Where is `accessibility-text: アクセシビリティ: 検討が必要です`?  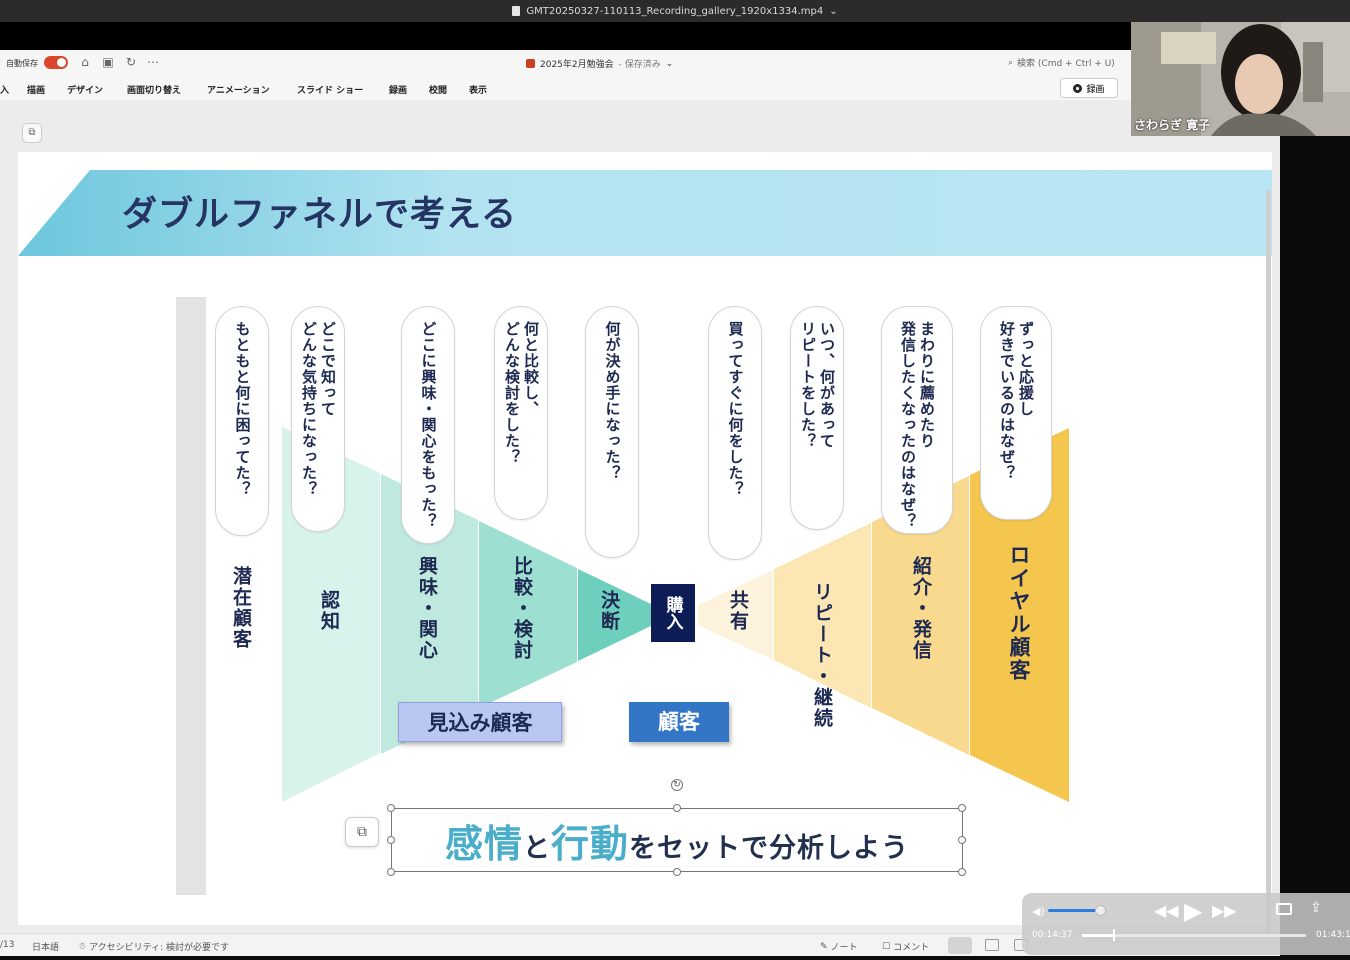 accessibility-text: アクセシビリティ: 検討が必要です is located at coordinates (159, 948).